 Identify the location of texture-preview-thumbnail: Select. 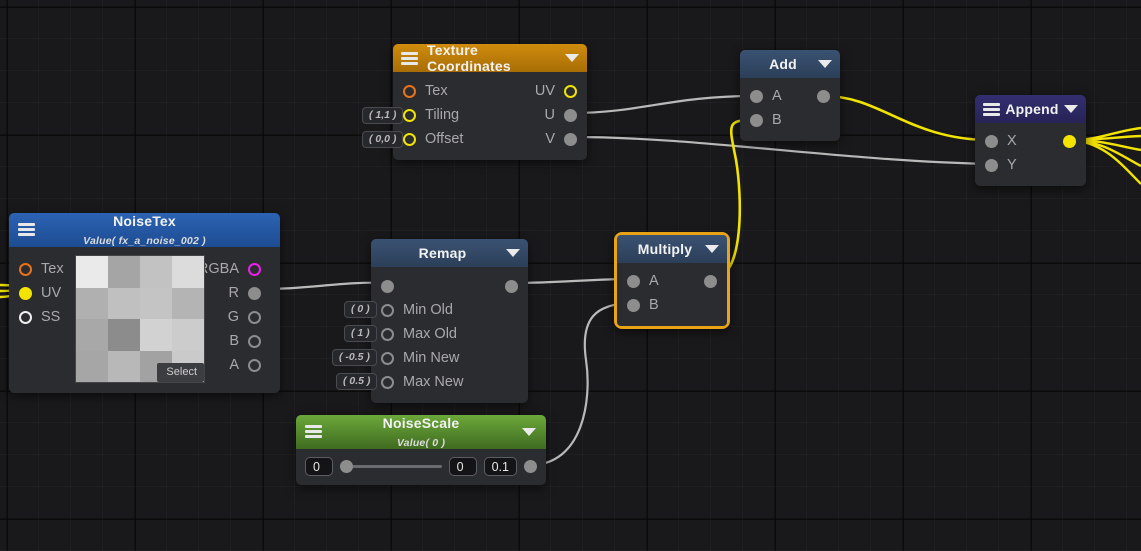
(140, 319).